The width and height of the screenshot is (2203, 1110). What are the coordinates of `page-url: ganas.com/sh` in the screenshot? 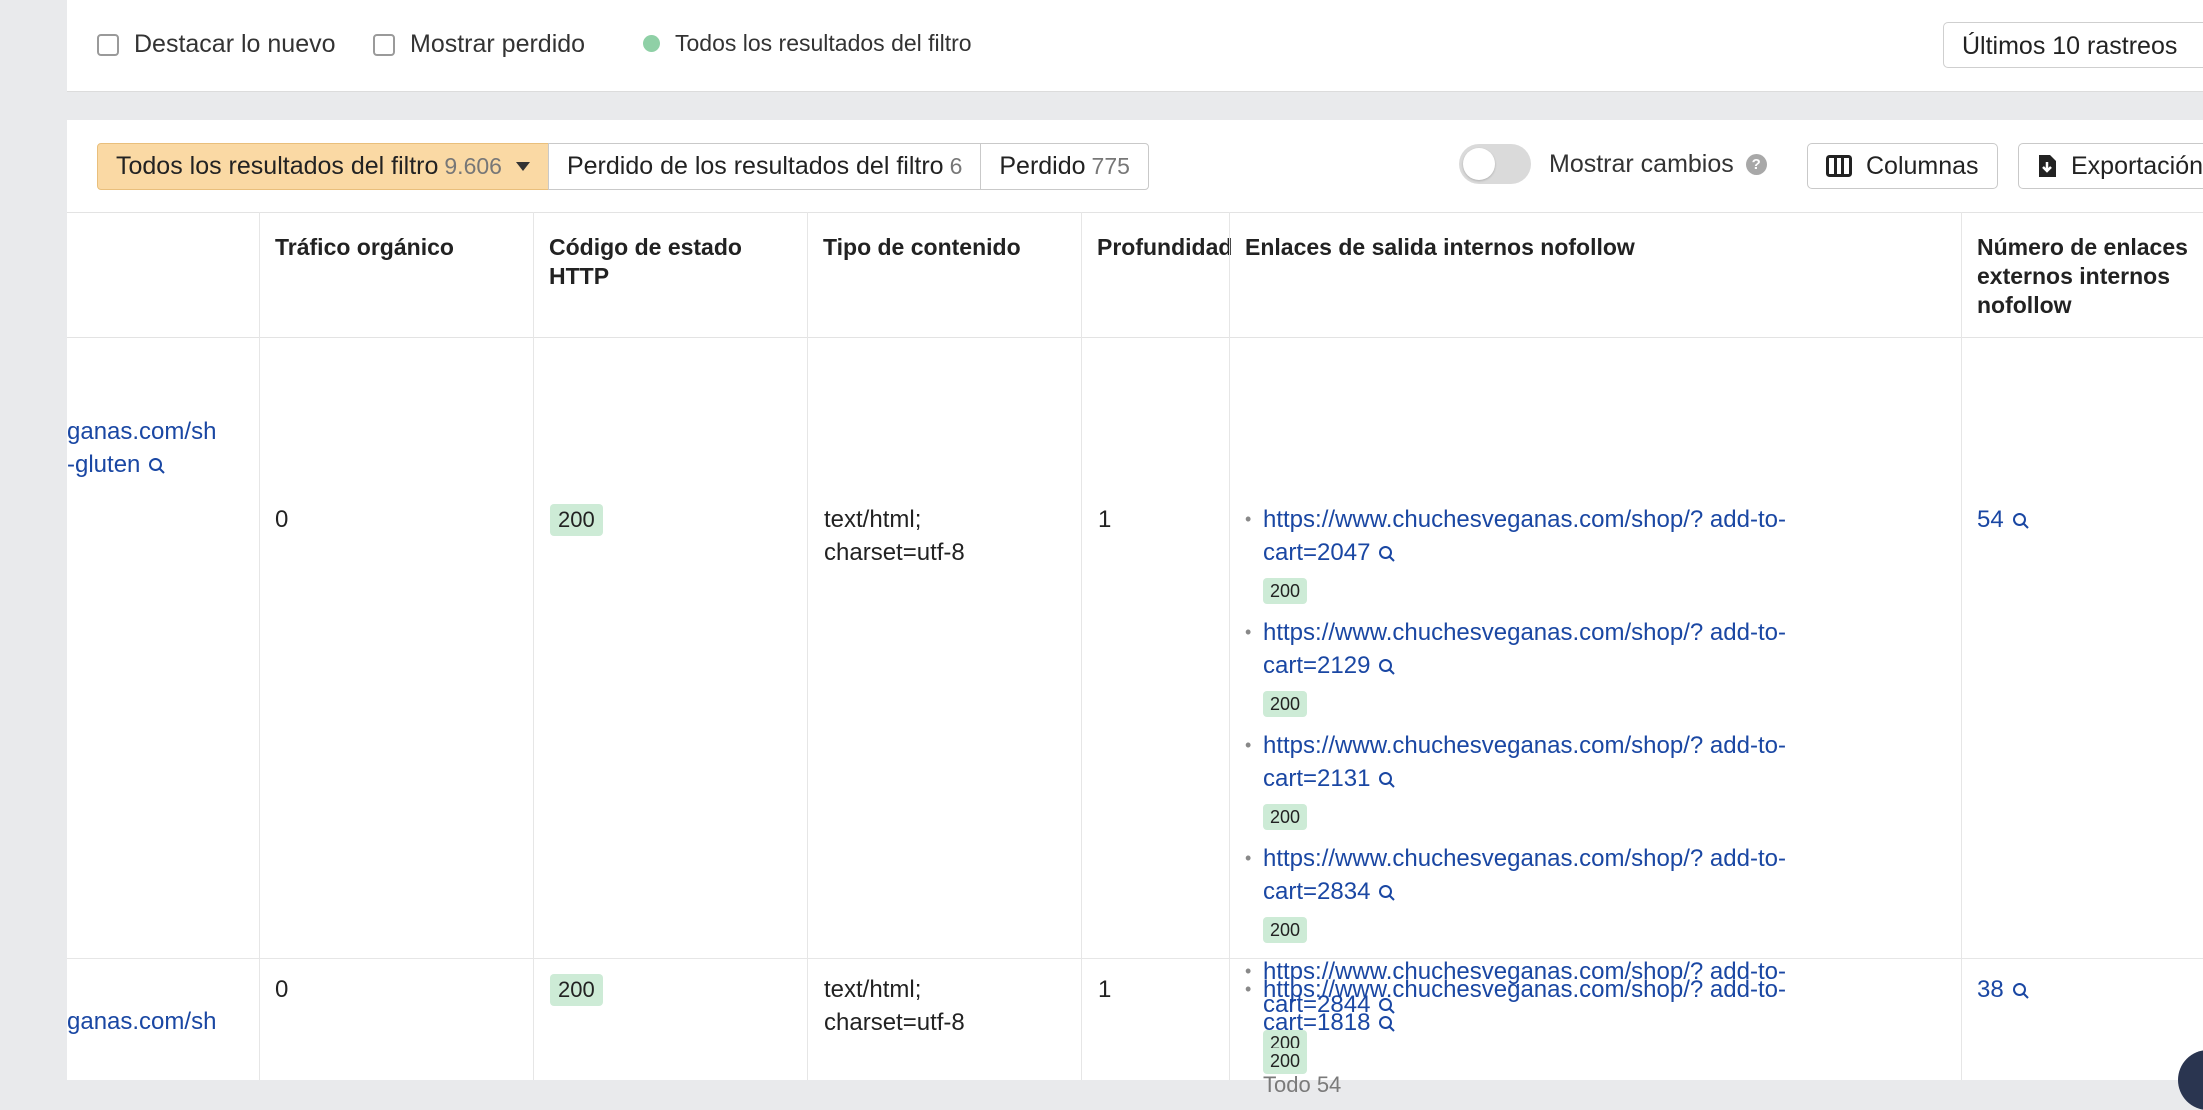 It's located at (159, 1021).